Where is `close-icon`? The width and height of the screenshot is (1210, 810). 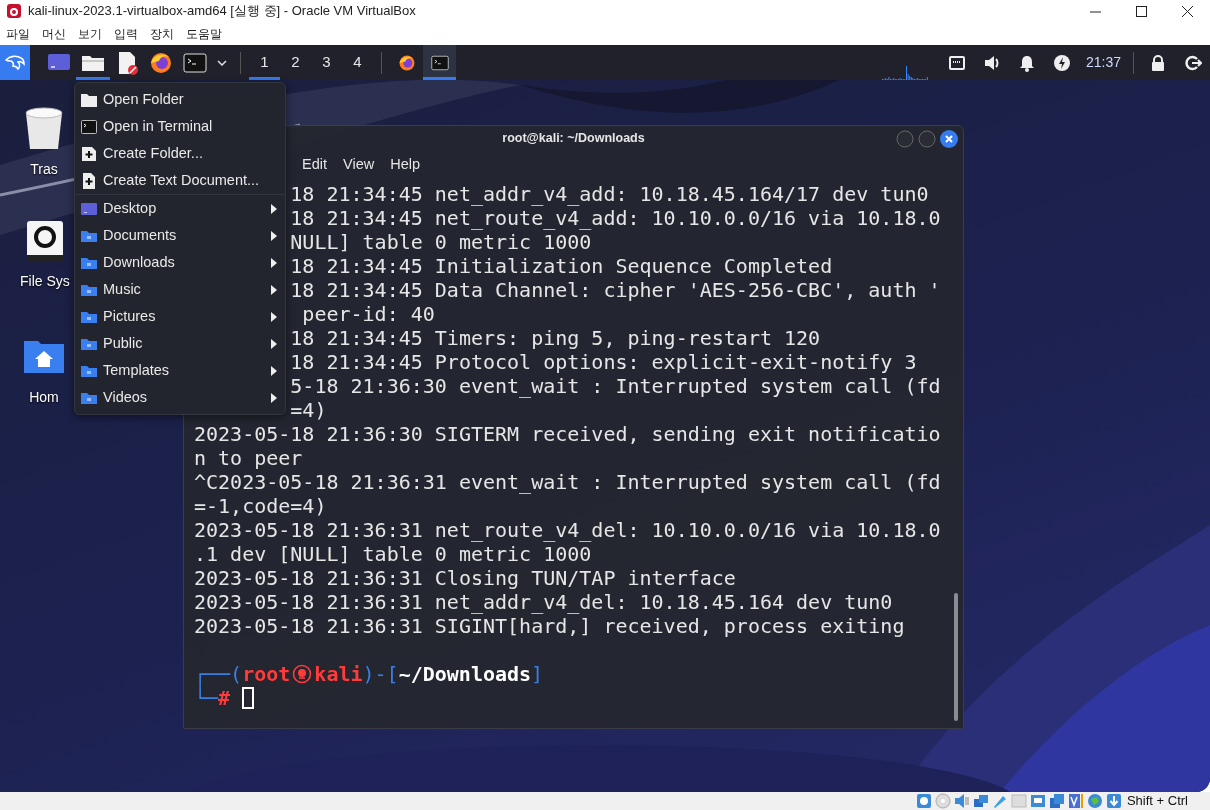 close-icon is located at coordinates (1187, 11).